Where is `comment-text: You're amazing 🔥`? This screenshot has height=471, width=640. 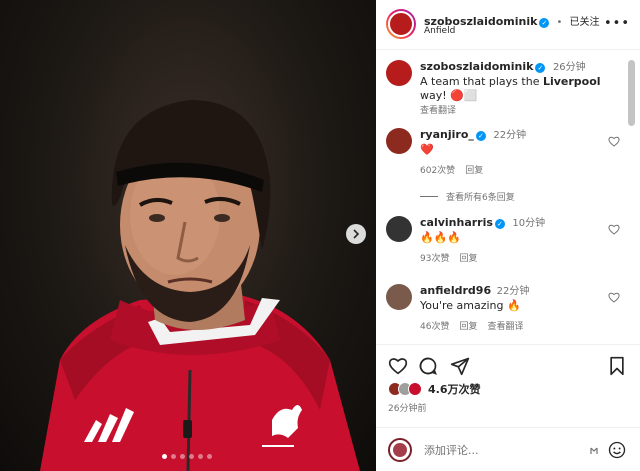
comment-text: You're amazing 🔥 is located at coordinates (470, 305).